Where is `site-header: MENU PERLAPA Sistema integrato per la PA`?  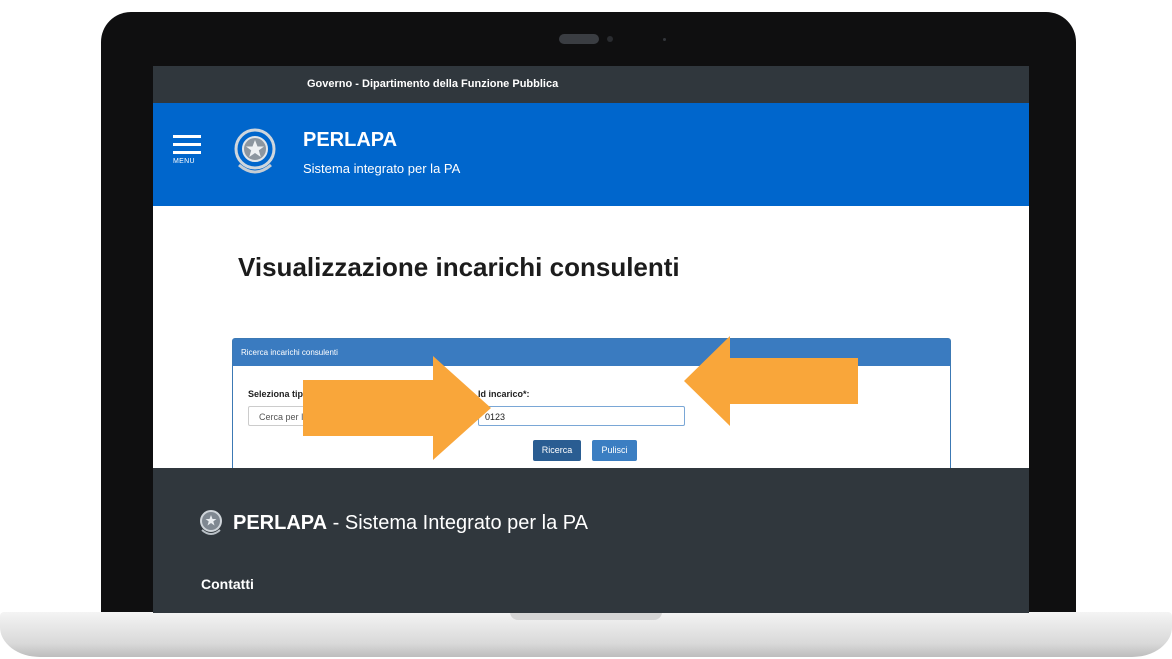 site-header: MENU PERLAPA Sistema integrato per la PA is located at coordinates (591, 154).